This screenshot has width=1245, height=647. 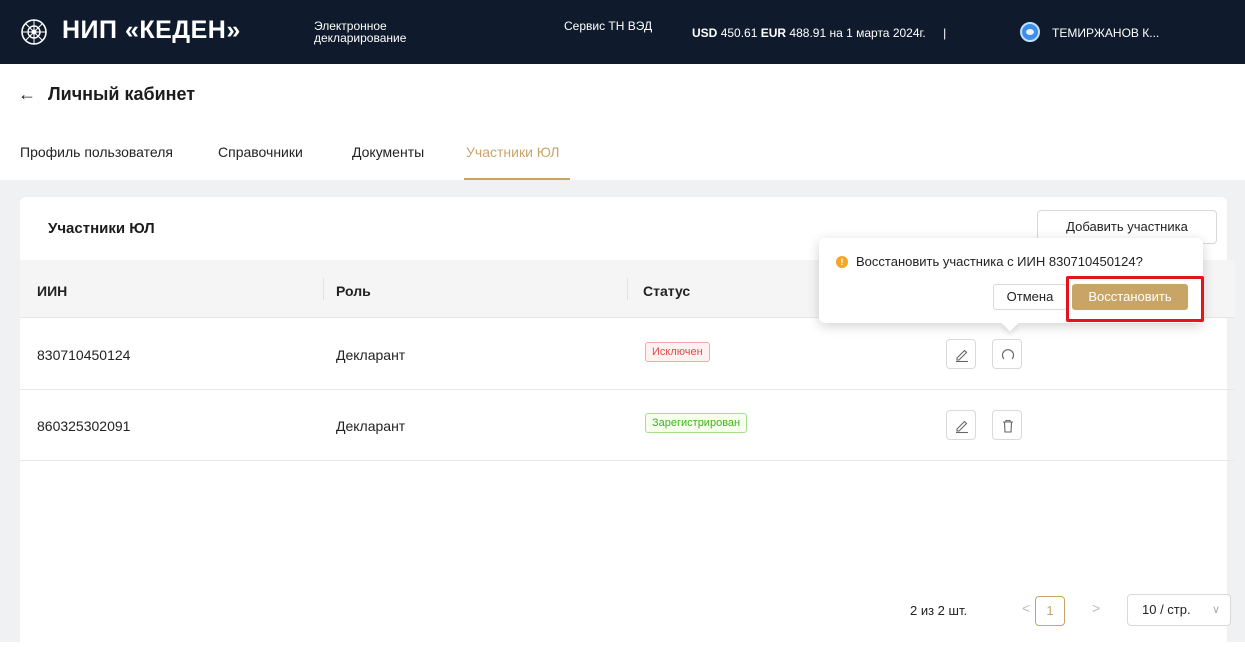 What do you see at coordinates (877, 33) in the screenshot?
I see `rate-date: на 1 марта 2024г.` at bounding box center [877, 33].